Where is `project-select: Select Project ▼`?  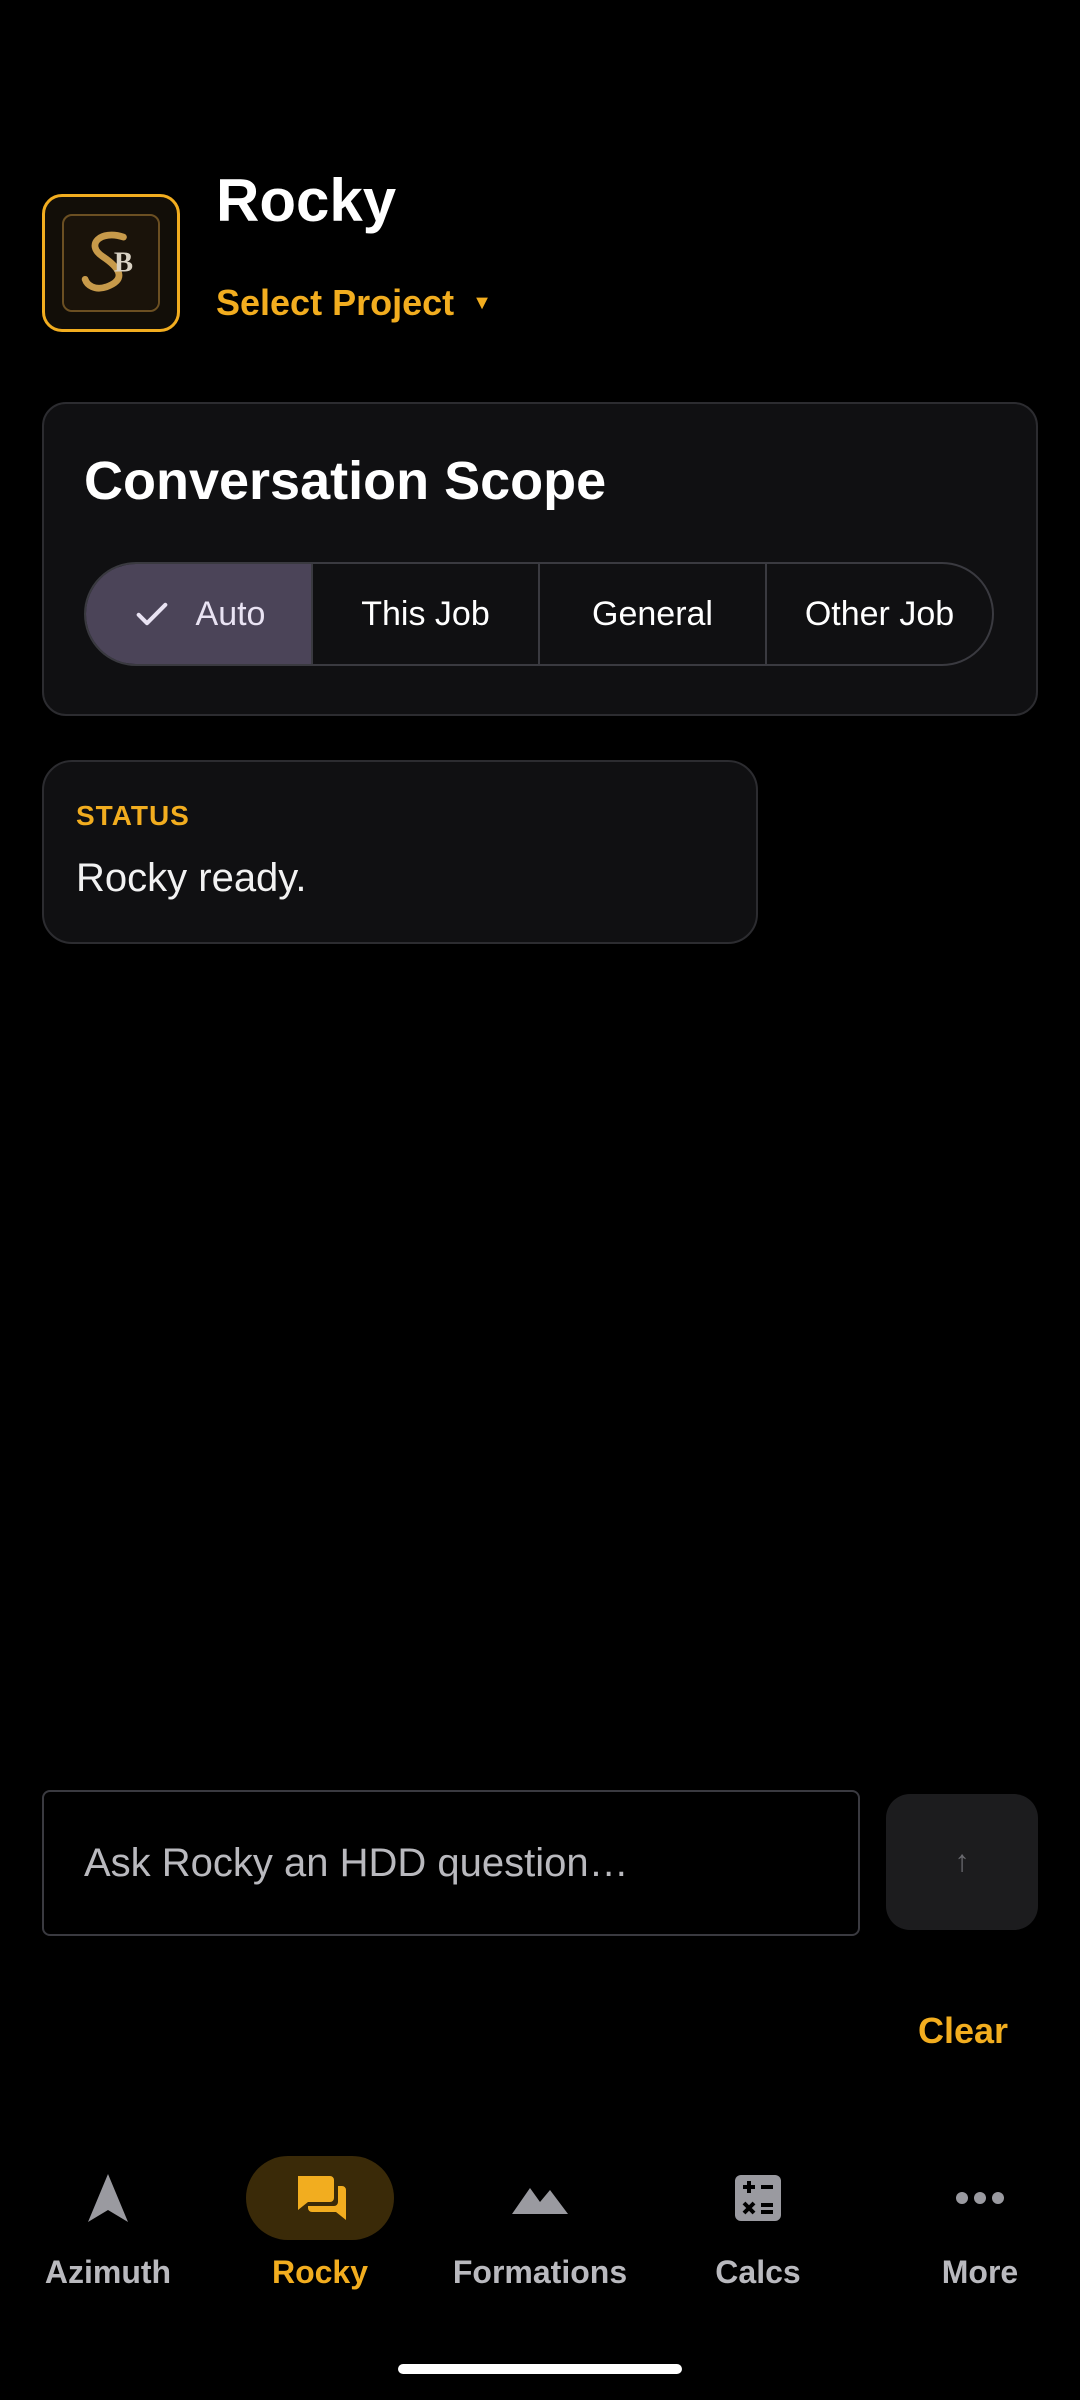
project-select: Select Project ▼ is located at coordinates (354, 303).